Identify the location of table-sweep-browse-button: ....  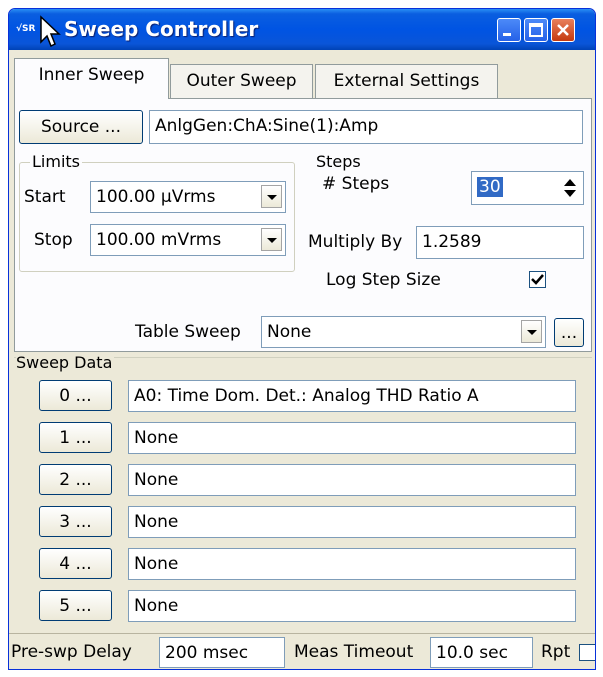
(569, 332).